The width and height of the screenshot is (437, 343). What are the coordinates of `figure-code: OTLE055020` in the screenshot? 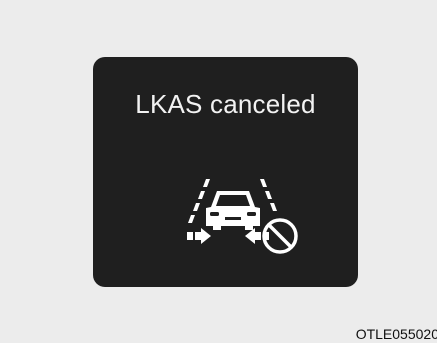 It's located at (396, 334).